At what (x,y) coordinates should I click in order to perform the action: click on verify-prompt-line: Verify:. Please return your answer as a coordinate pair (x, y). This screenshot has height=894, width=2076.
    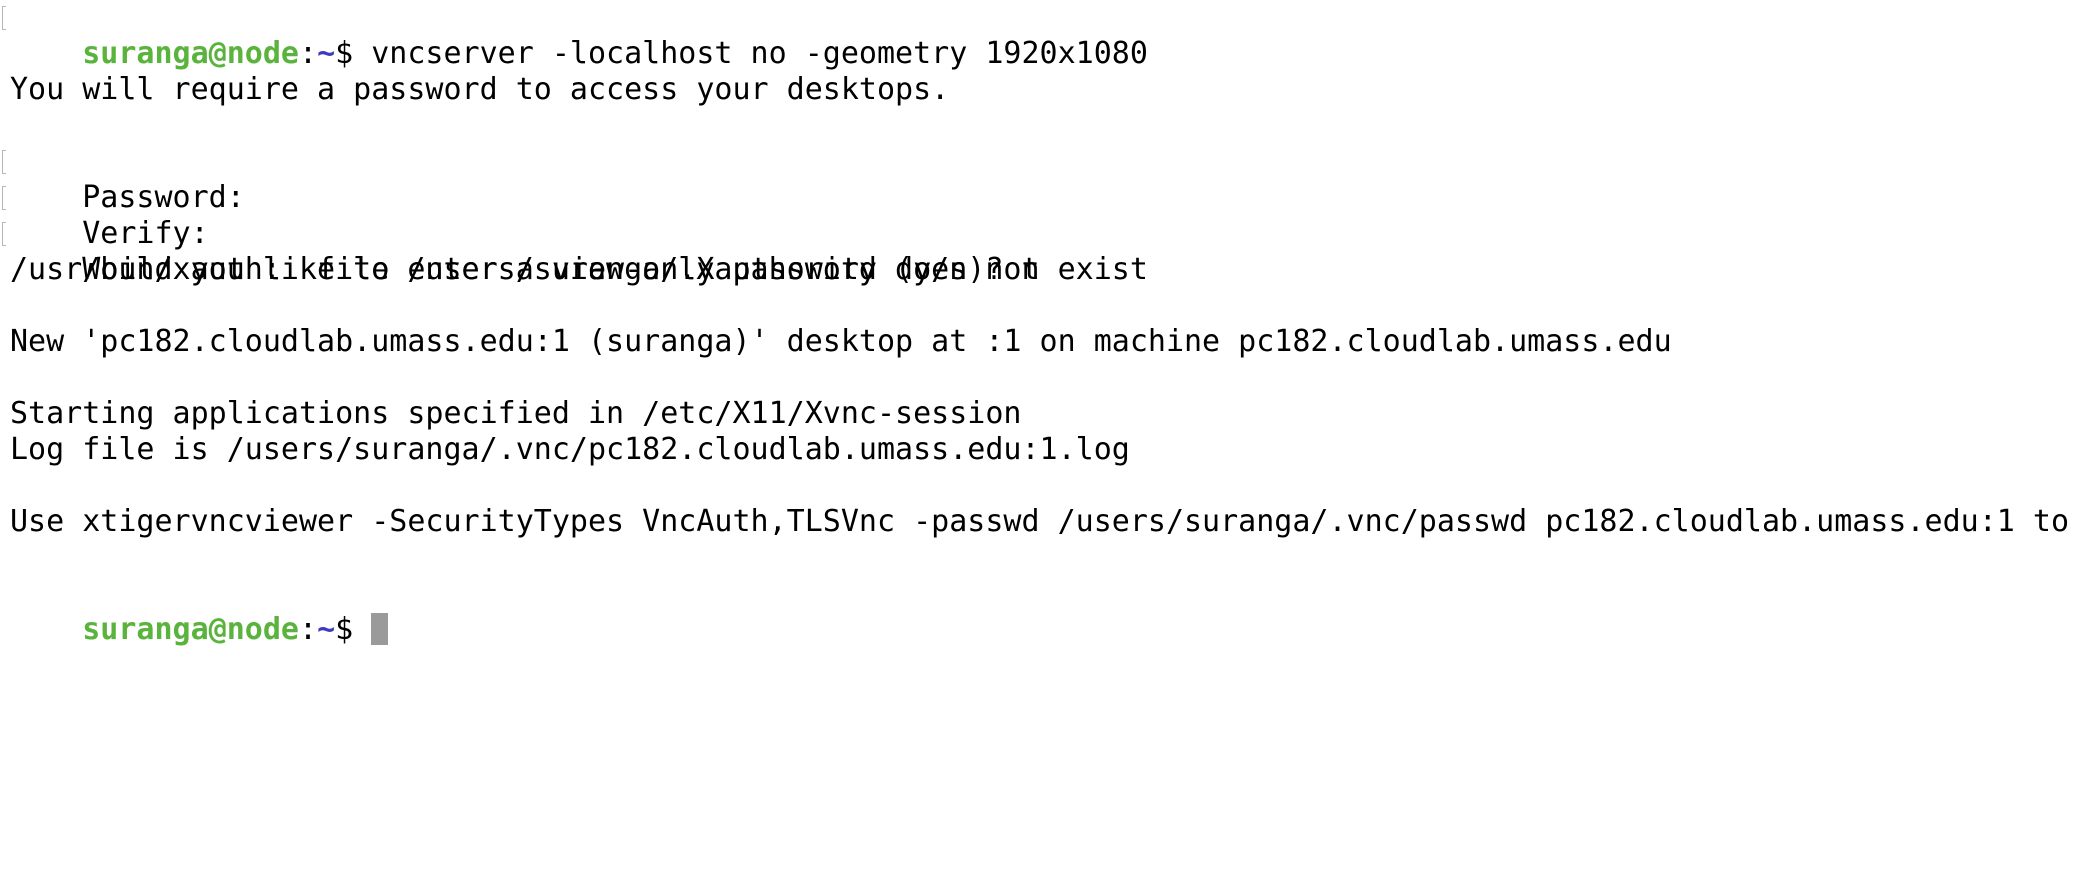
    Looking at the image, I should click on (1038, 215).